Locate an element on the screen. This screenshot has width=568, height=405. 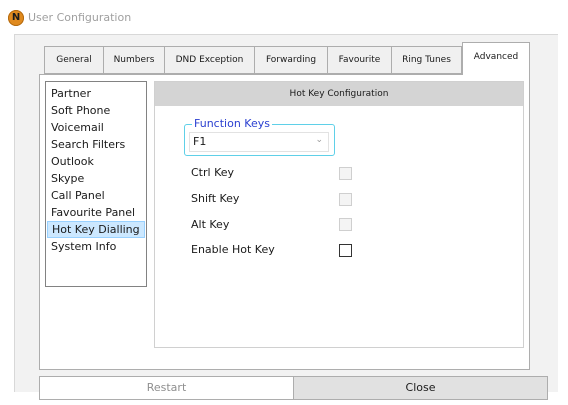
tab-numbers: Numbers is located at coordinates (133, 60).